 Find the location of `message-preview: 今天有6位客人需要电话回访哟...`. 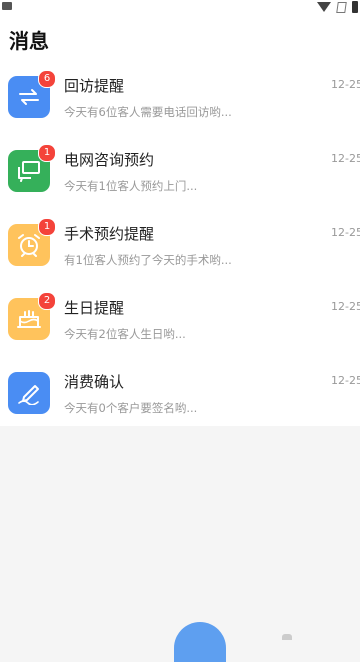

message-preview: 今天有6位客人需要电话回访哟... is located at coordinates (148, 112).